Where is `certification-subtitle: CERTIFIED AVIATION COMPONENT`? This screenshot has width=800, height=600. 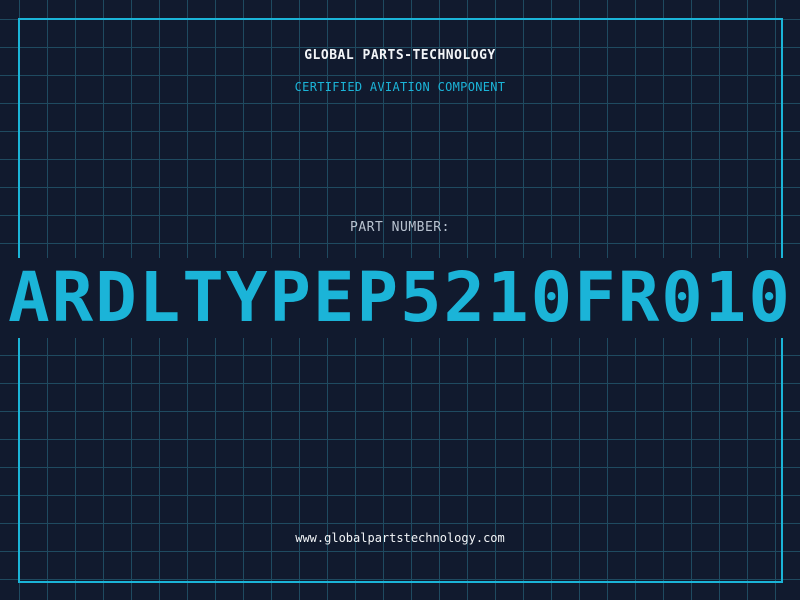
certification-subtitle: CERTIFIED AVIATION COMPONENT is located at coordinates (400, 87).